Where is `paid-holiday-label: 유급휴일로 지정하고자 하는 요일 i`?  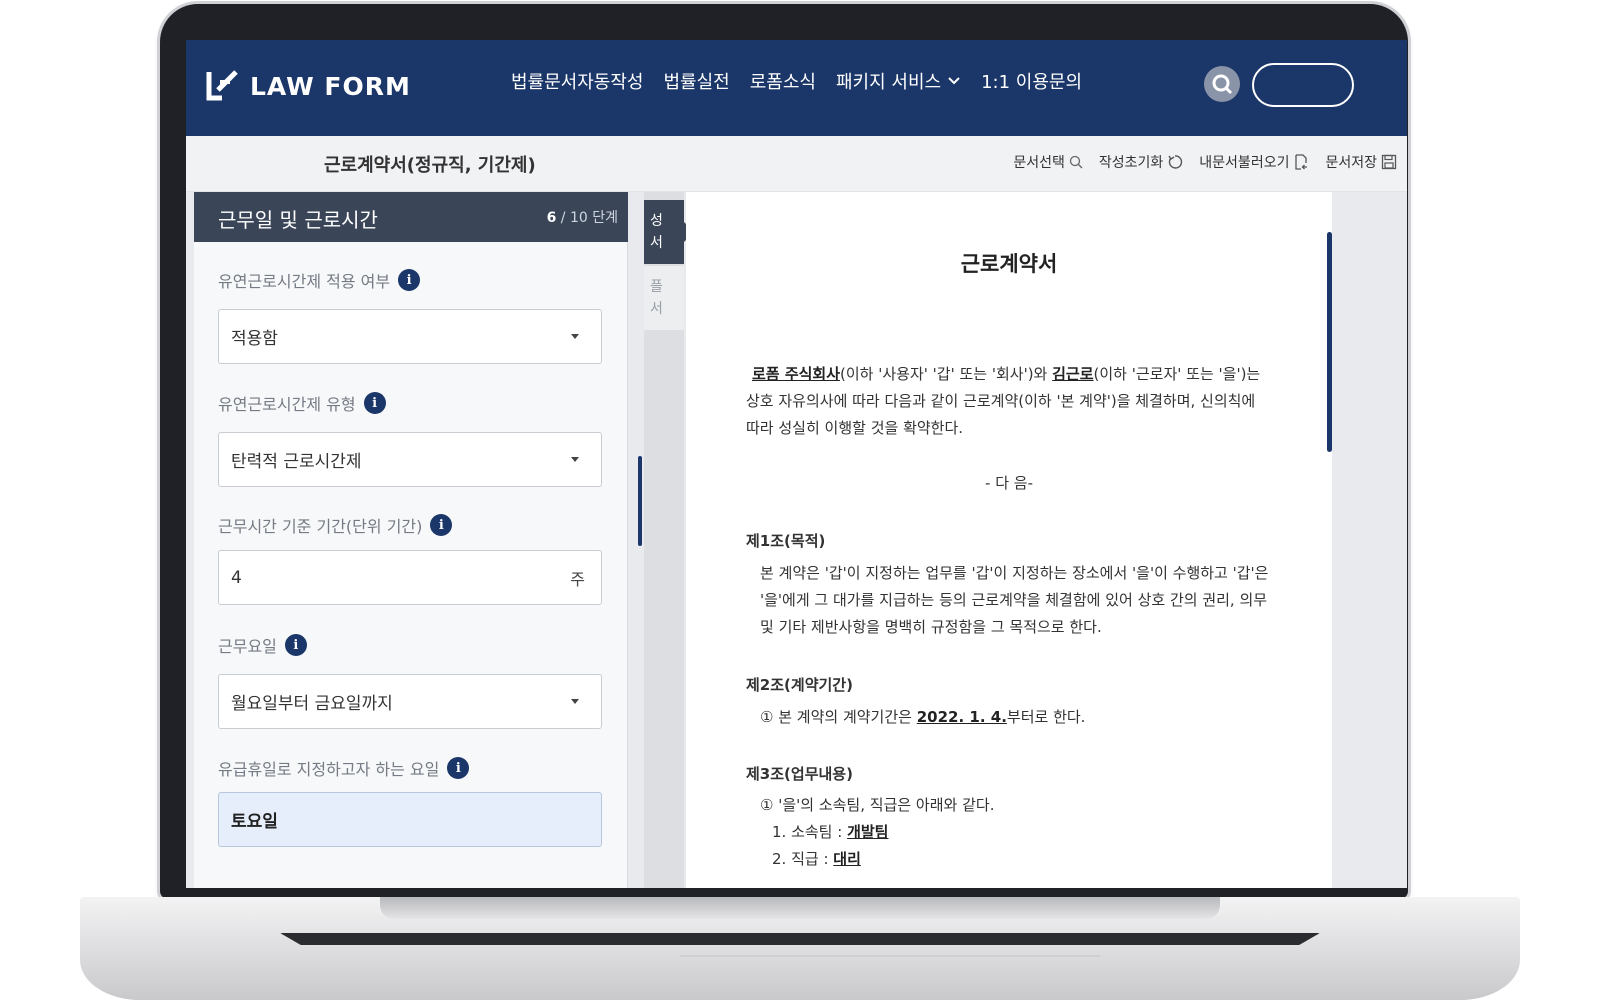 paid-holiday-label: 유급휴일로 지정하고자 하는 요일 i is located at coordinates (344, 768).